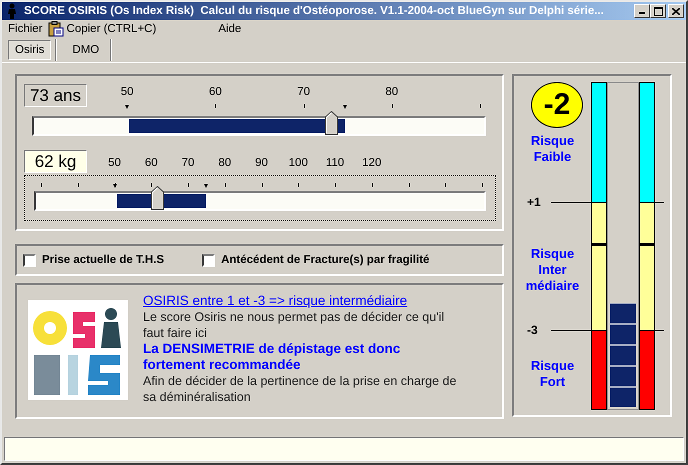 This screenshot has width=688, height=465. Describe the element at coordinates (55, 95) in the screenshot. I see `value-field: 73 ans` at that location.